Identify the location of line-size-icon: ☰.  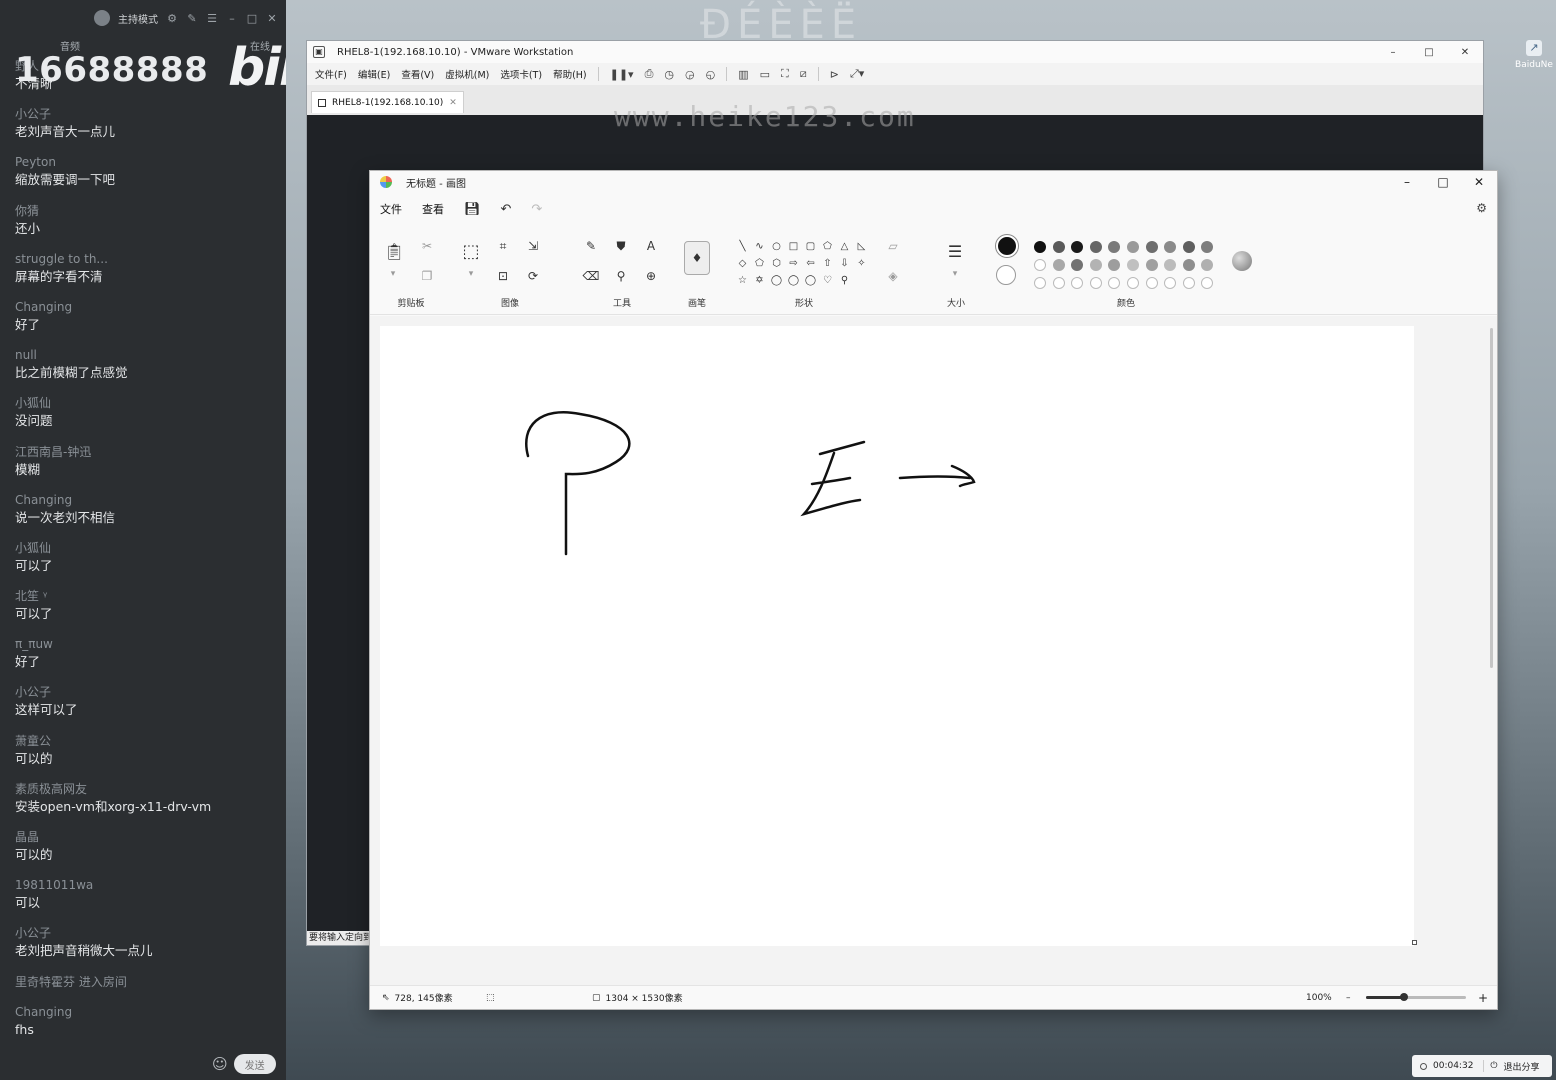
(955, 252).